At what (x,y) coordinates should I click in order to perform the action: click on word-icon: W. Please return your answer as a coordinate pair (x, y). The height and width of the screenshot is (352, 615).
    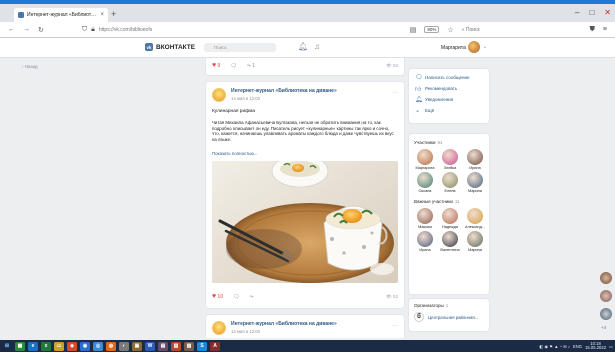
    Looking at the image, I should click on (150, 346).